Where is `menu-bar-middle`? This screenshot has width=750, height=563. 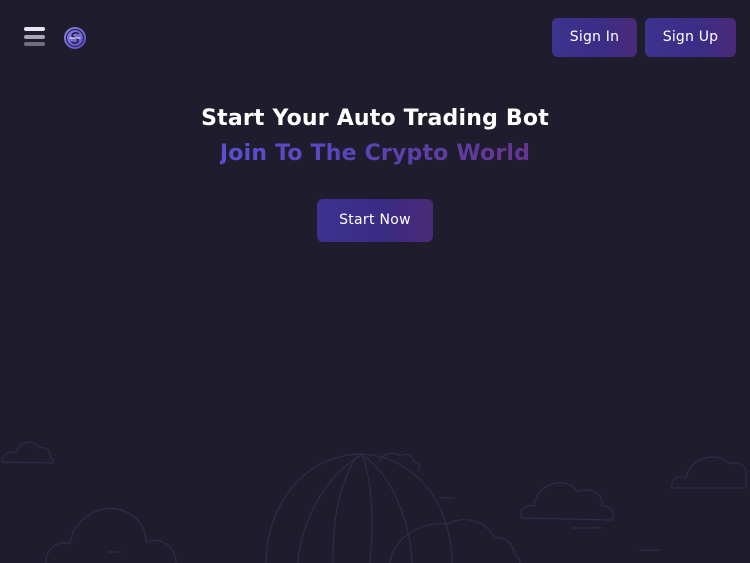 menu-bar-middle is located at coordinates (34, 37).